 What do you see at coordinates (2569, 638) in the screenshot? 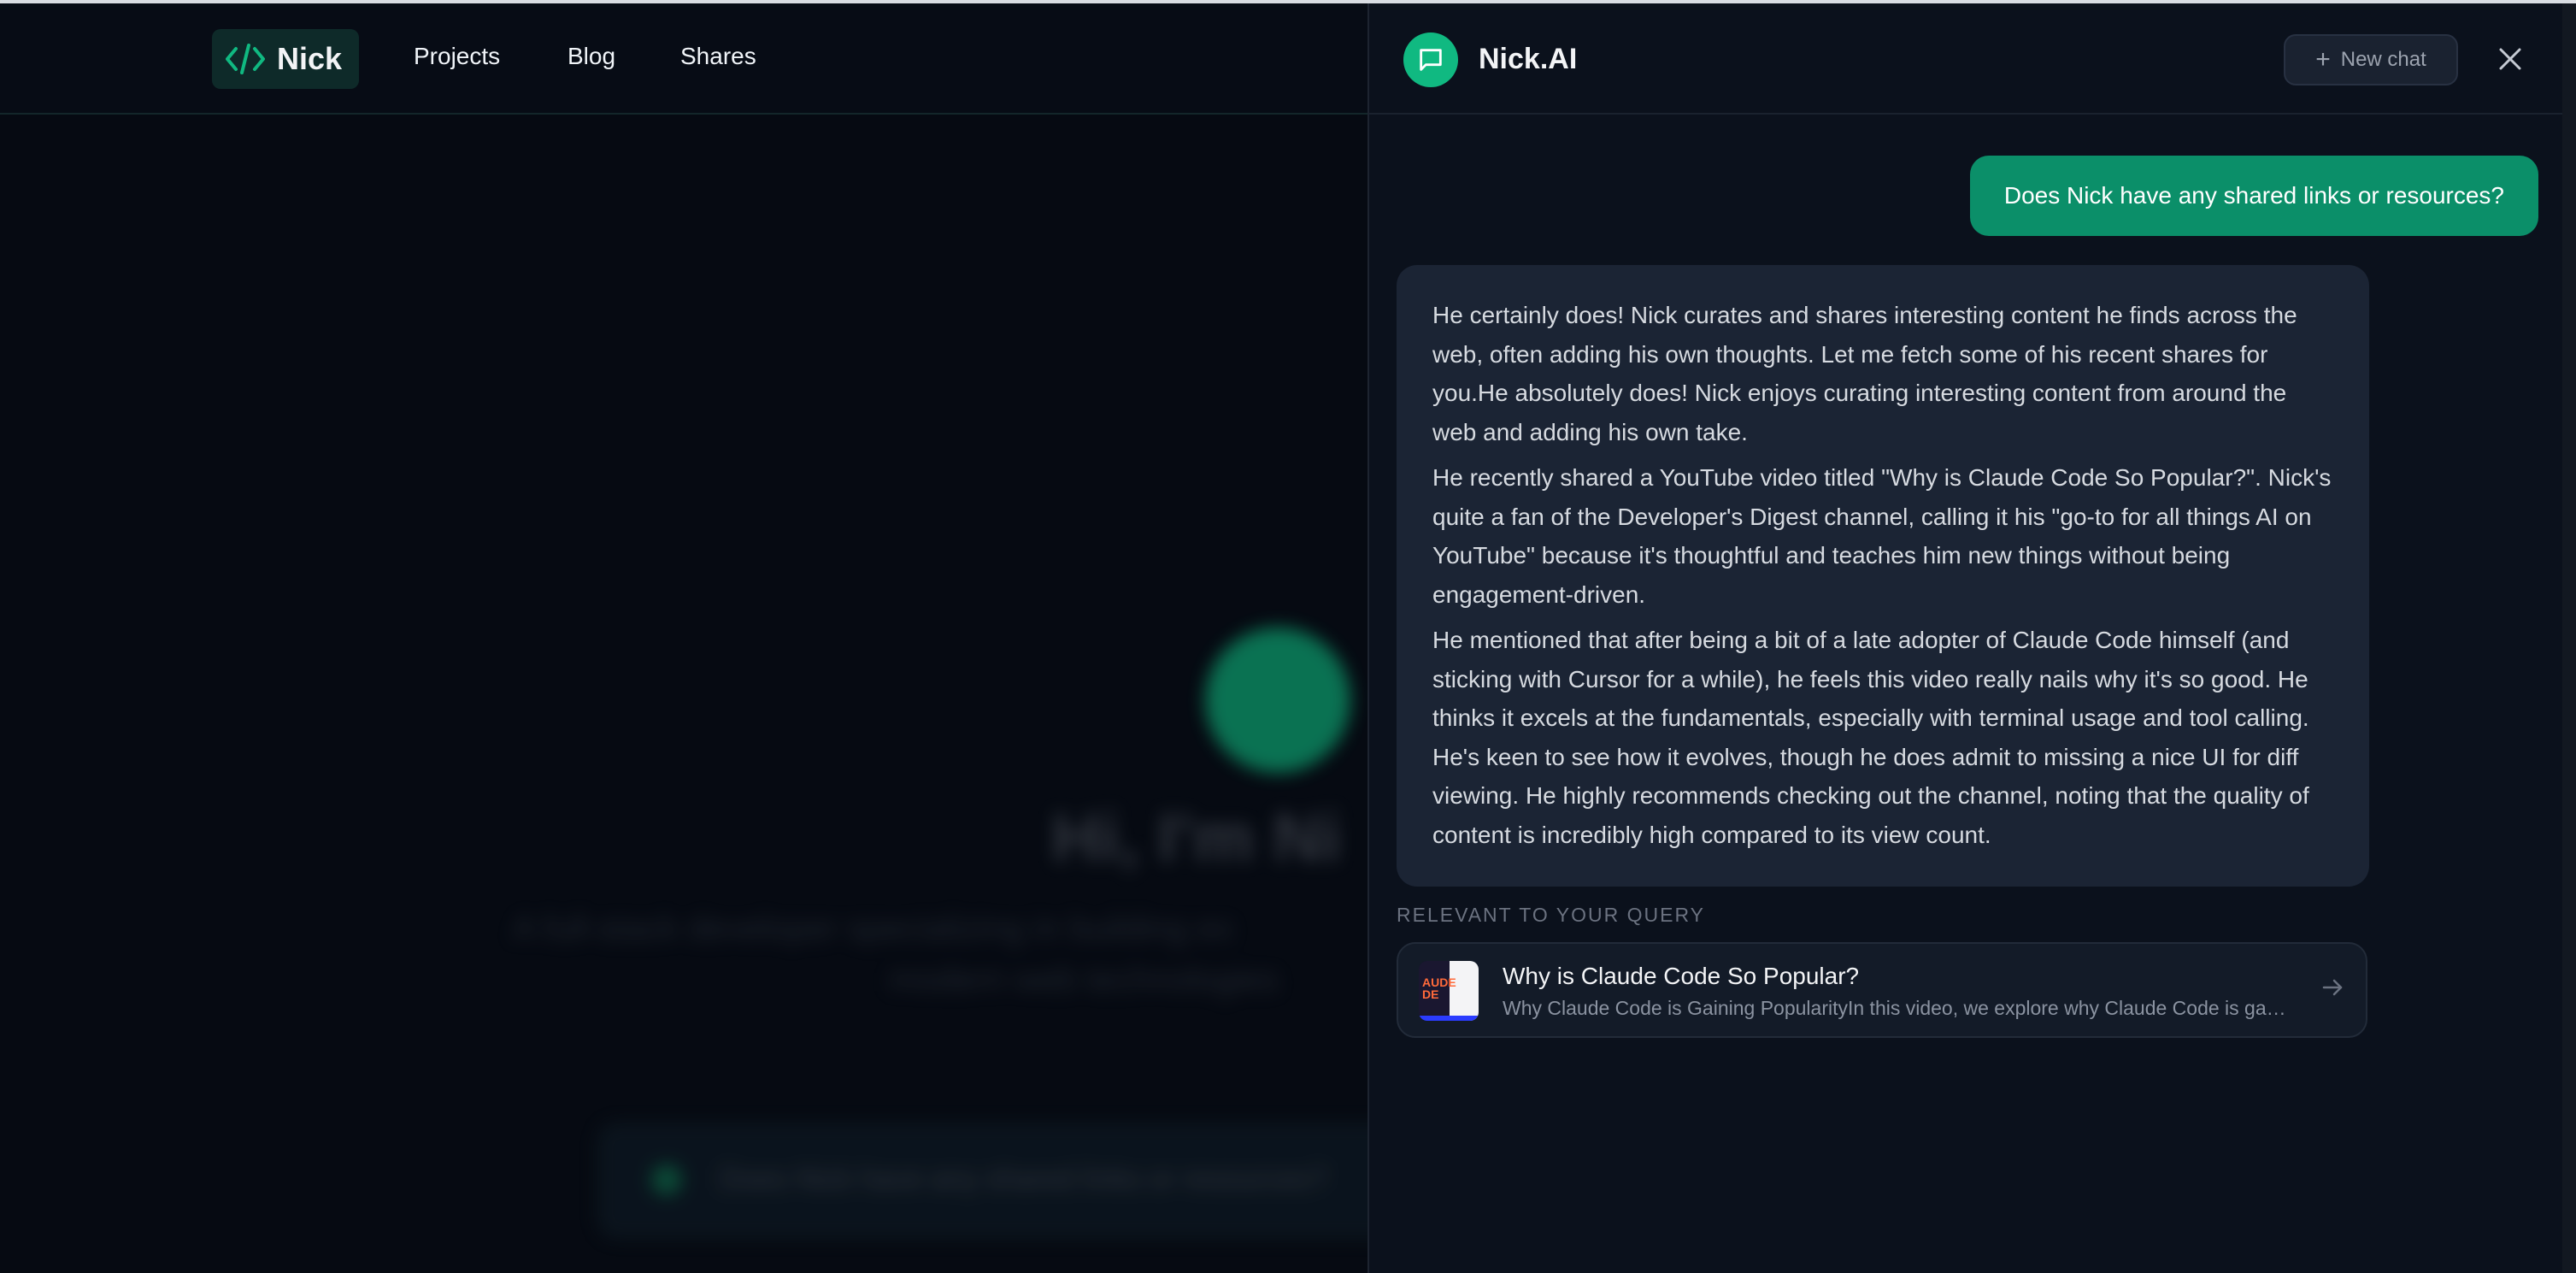
I see `page-scrollbar` at bounding box center [2569, 638].